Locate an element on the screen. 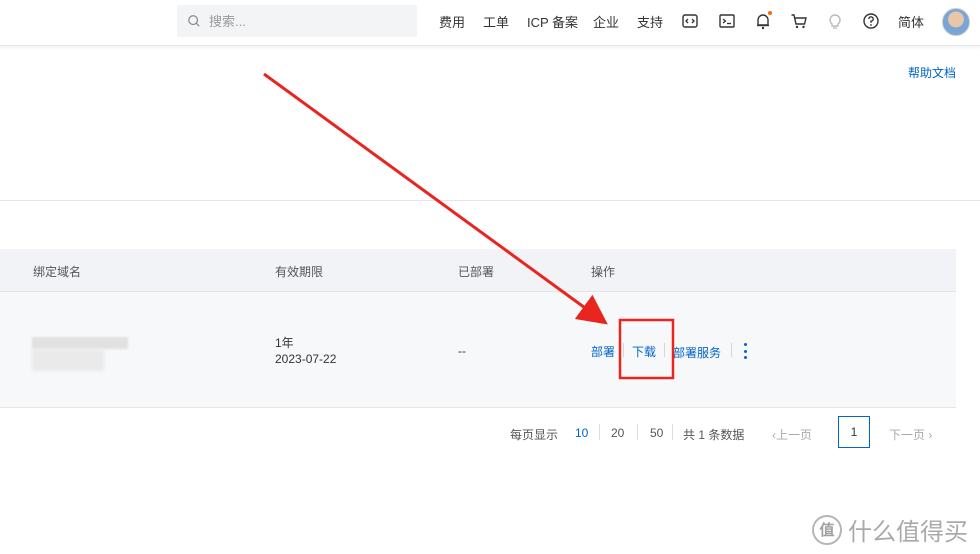 Image resolution: width=980 pixels, height=554 pixels. column-header-domain: 绑定域名 is located at coordinates (57, 272).